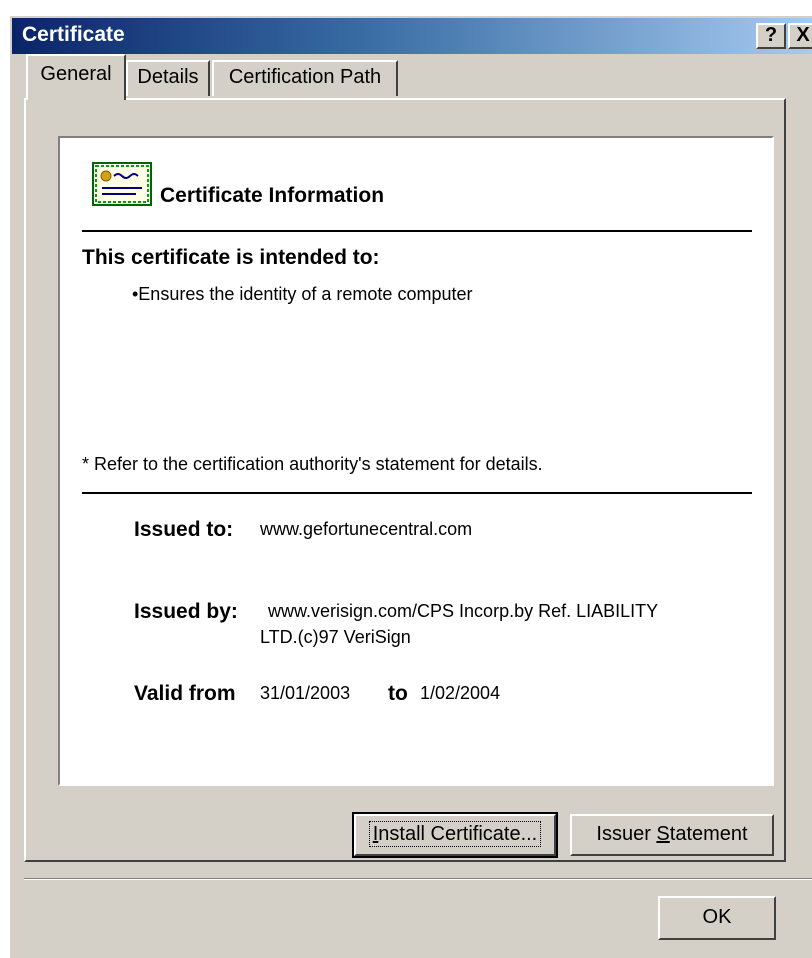  What do you see at coordinates (417, 231) in the screenshot?
I see `divider-top` at bounding box center [417, 231].